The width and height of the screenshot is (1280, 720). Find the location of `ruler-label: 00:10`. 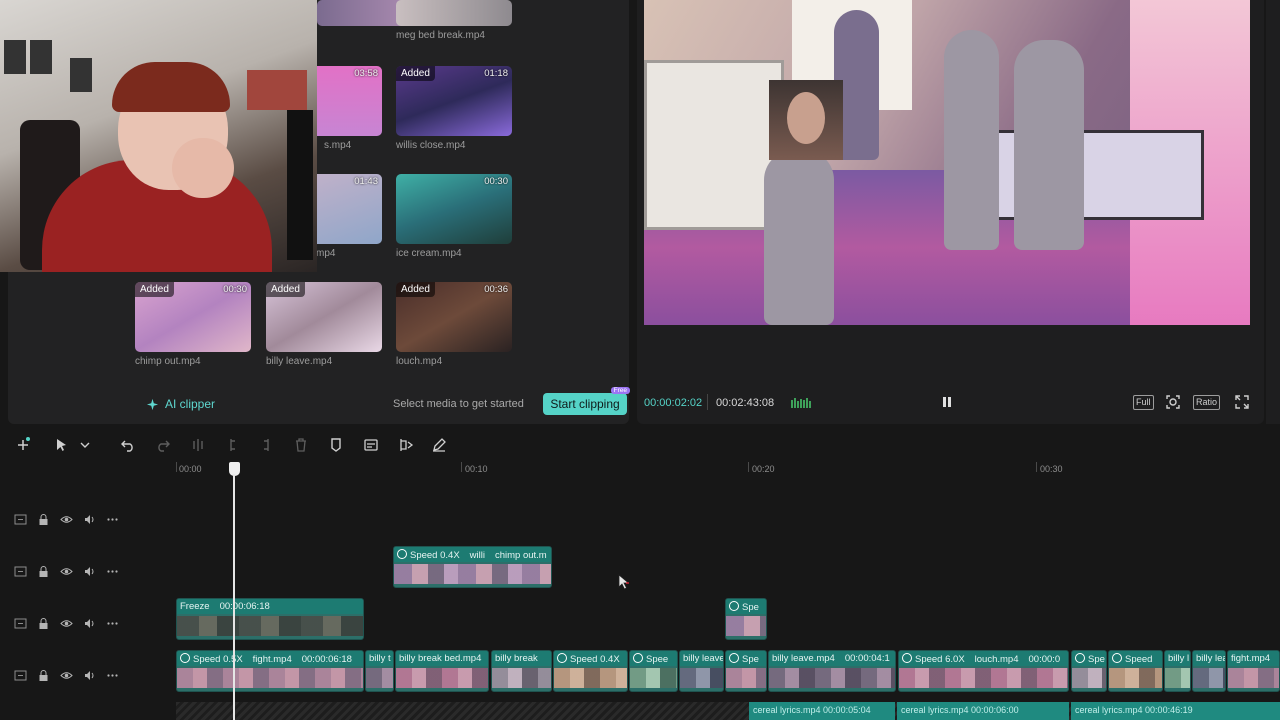

ruler-label: 00:10 is located at coordinates (476, 469).